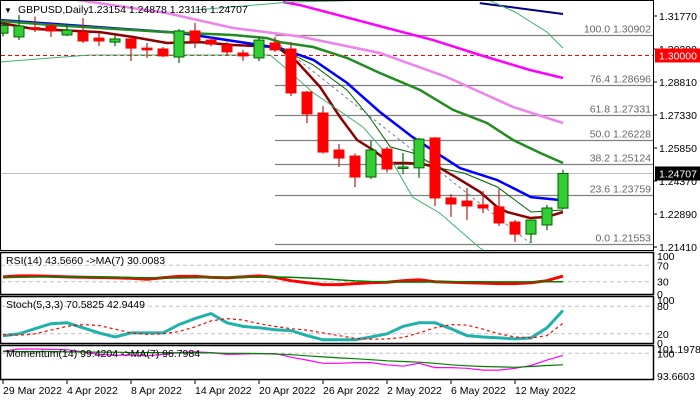  What do you see at coordinates (545, 391) in the screenshot?
I see `date-label: 12 May 2022` at bounding box center [545, 391].